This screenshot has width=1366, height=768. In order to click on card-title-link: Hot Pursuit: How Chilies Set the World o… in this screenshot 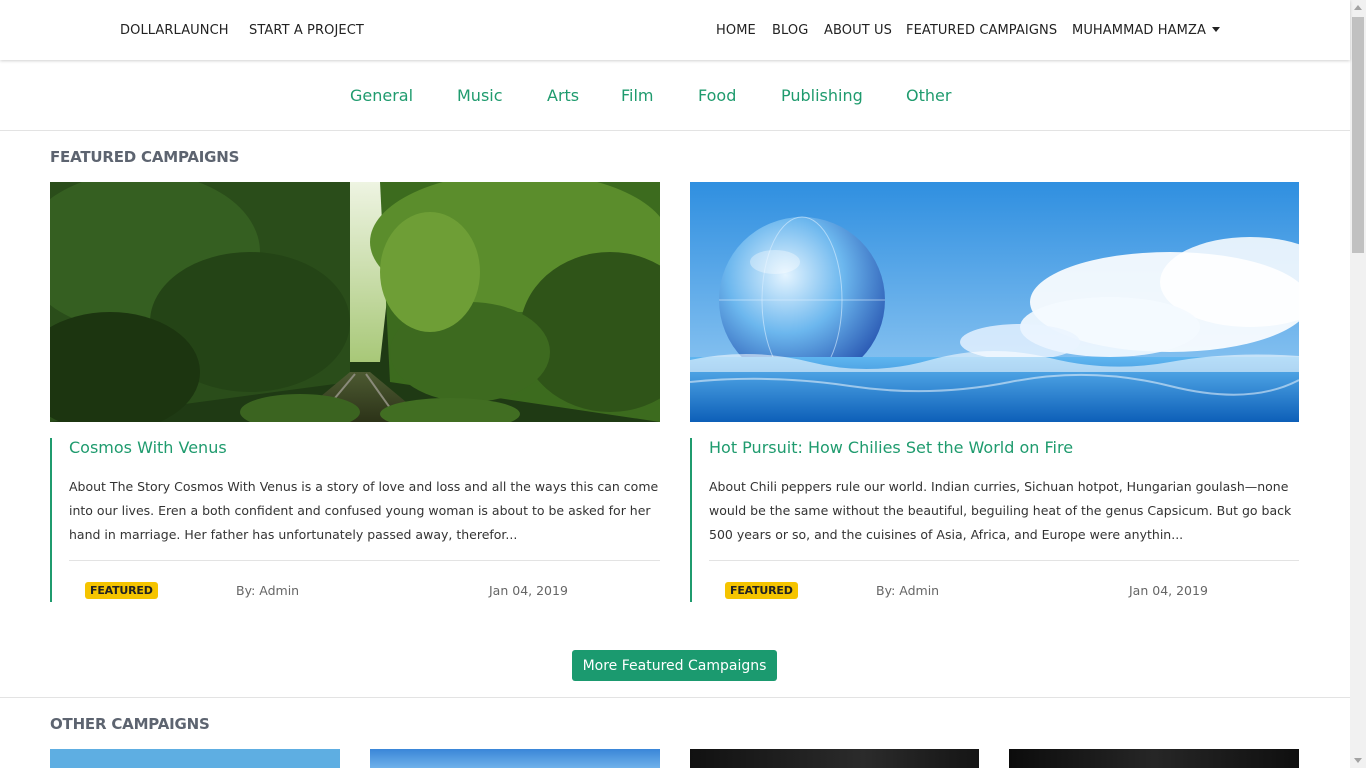, I will do `click(891, 447)`.